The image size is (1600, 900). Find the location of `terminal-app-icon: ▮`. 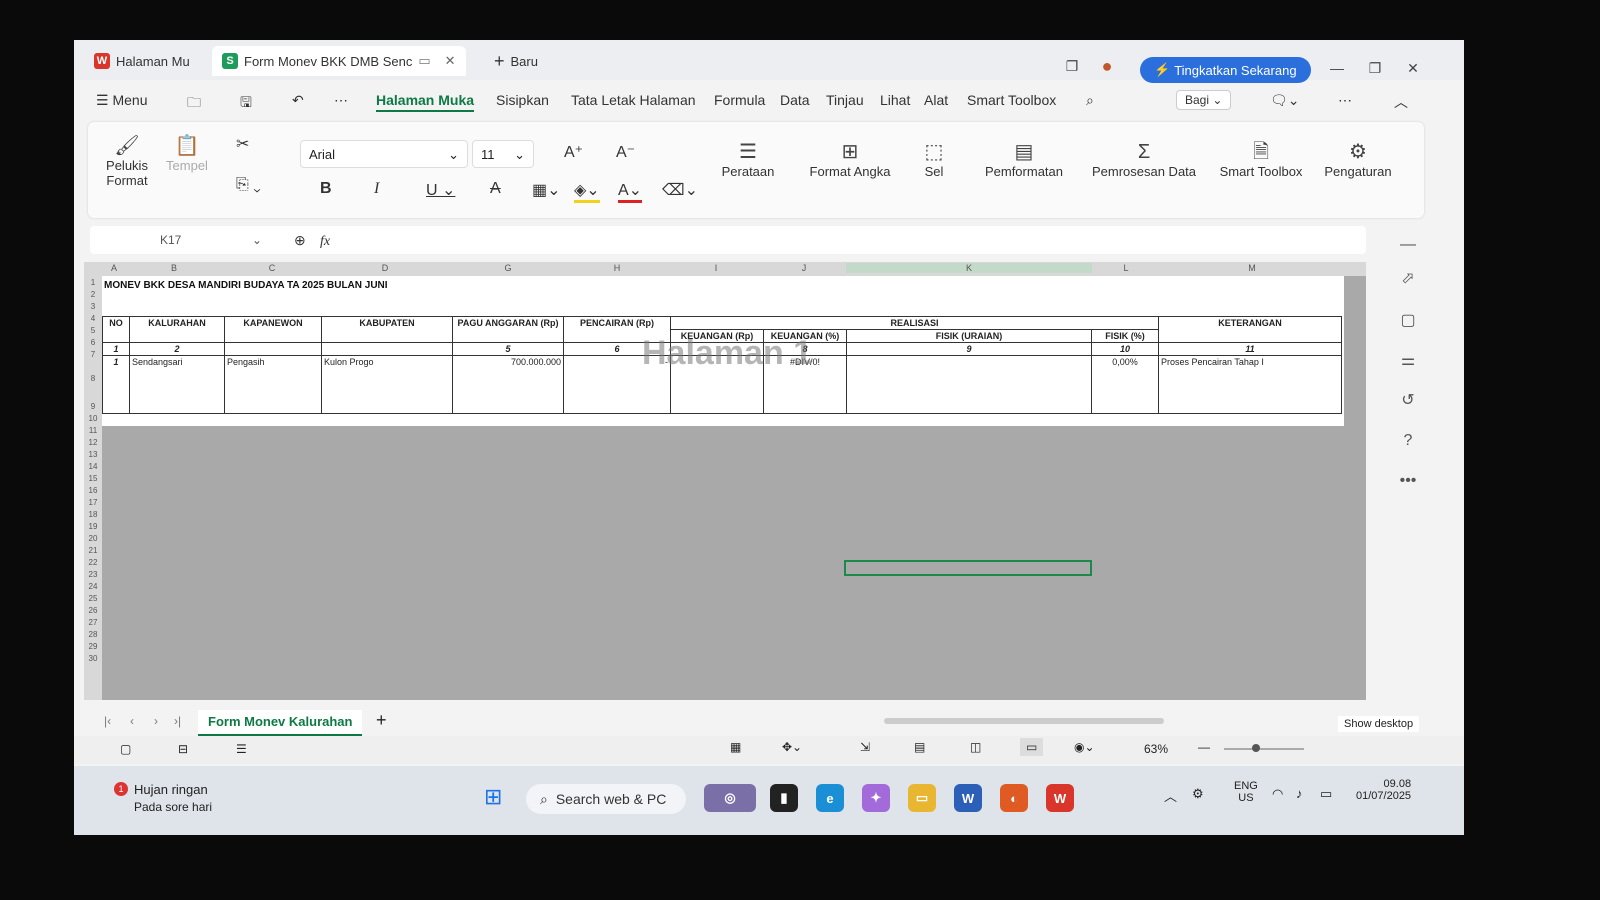

terminal-app-icon: ▮ is located at coordinates (784, 798).